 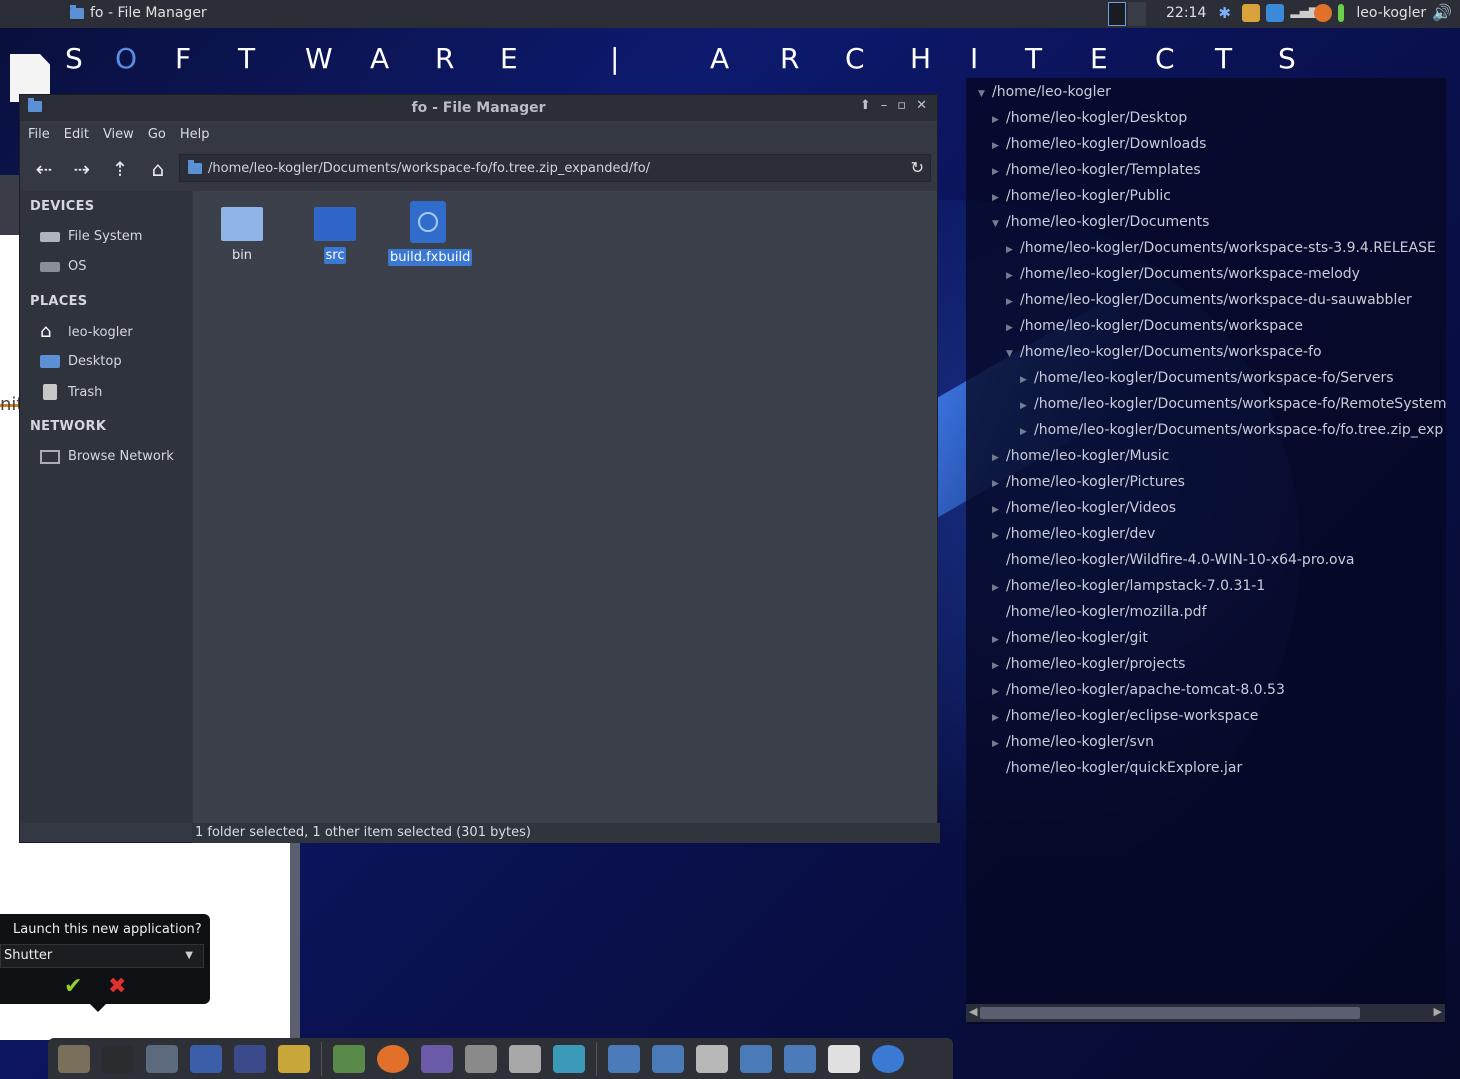 I want to click on usb-icon, so click(x=844, y=1059).